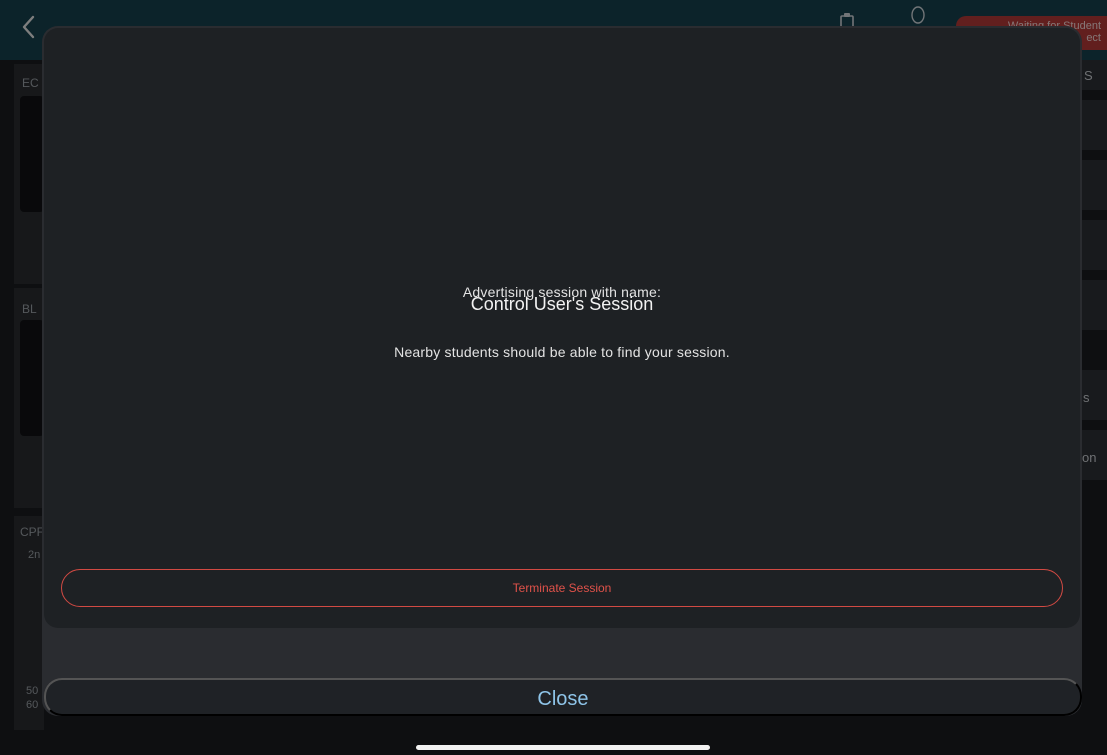 The width and height of the screenshot is (1107, 755). What do you see at coordinates (562, 588) in the screenshot?
I see `terminate-session-button: Terminate Session` at bounding box center [562, 588].